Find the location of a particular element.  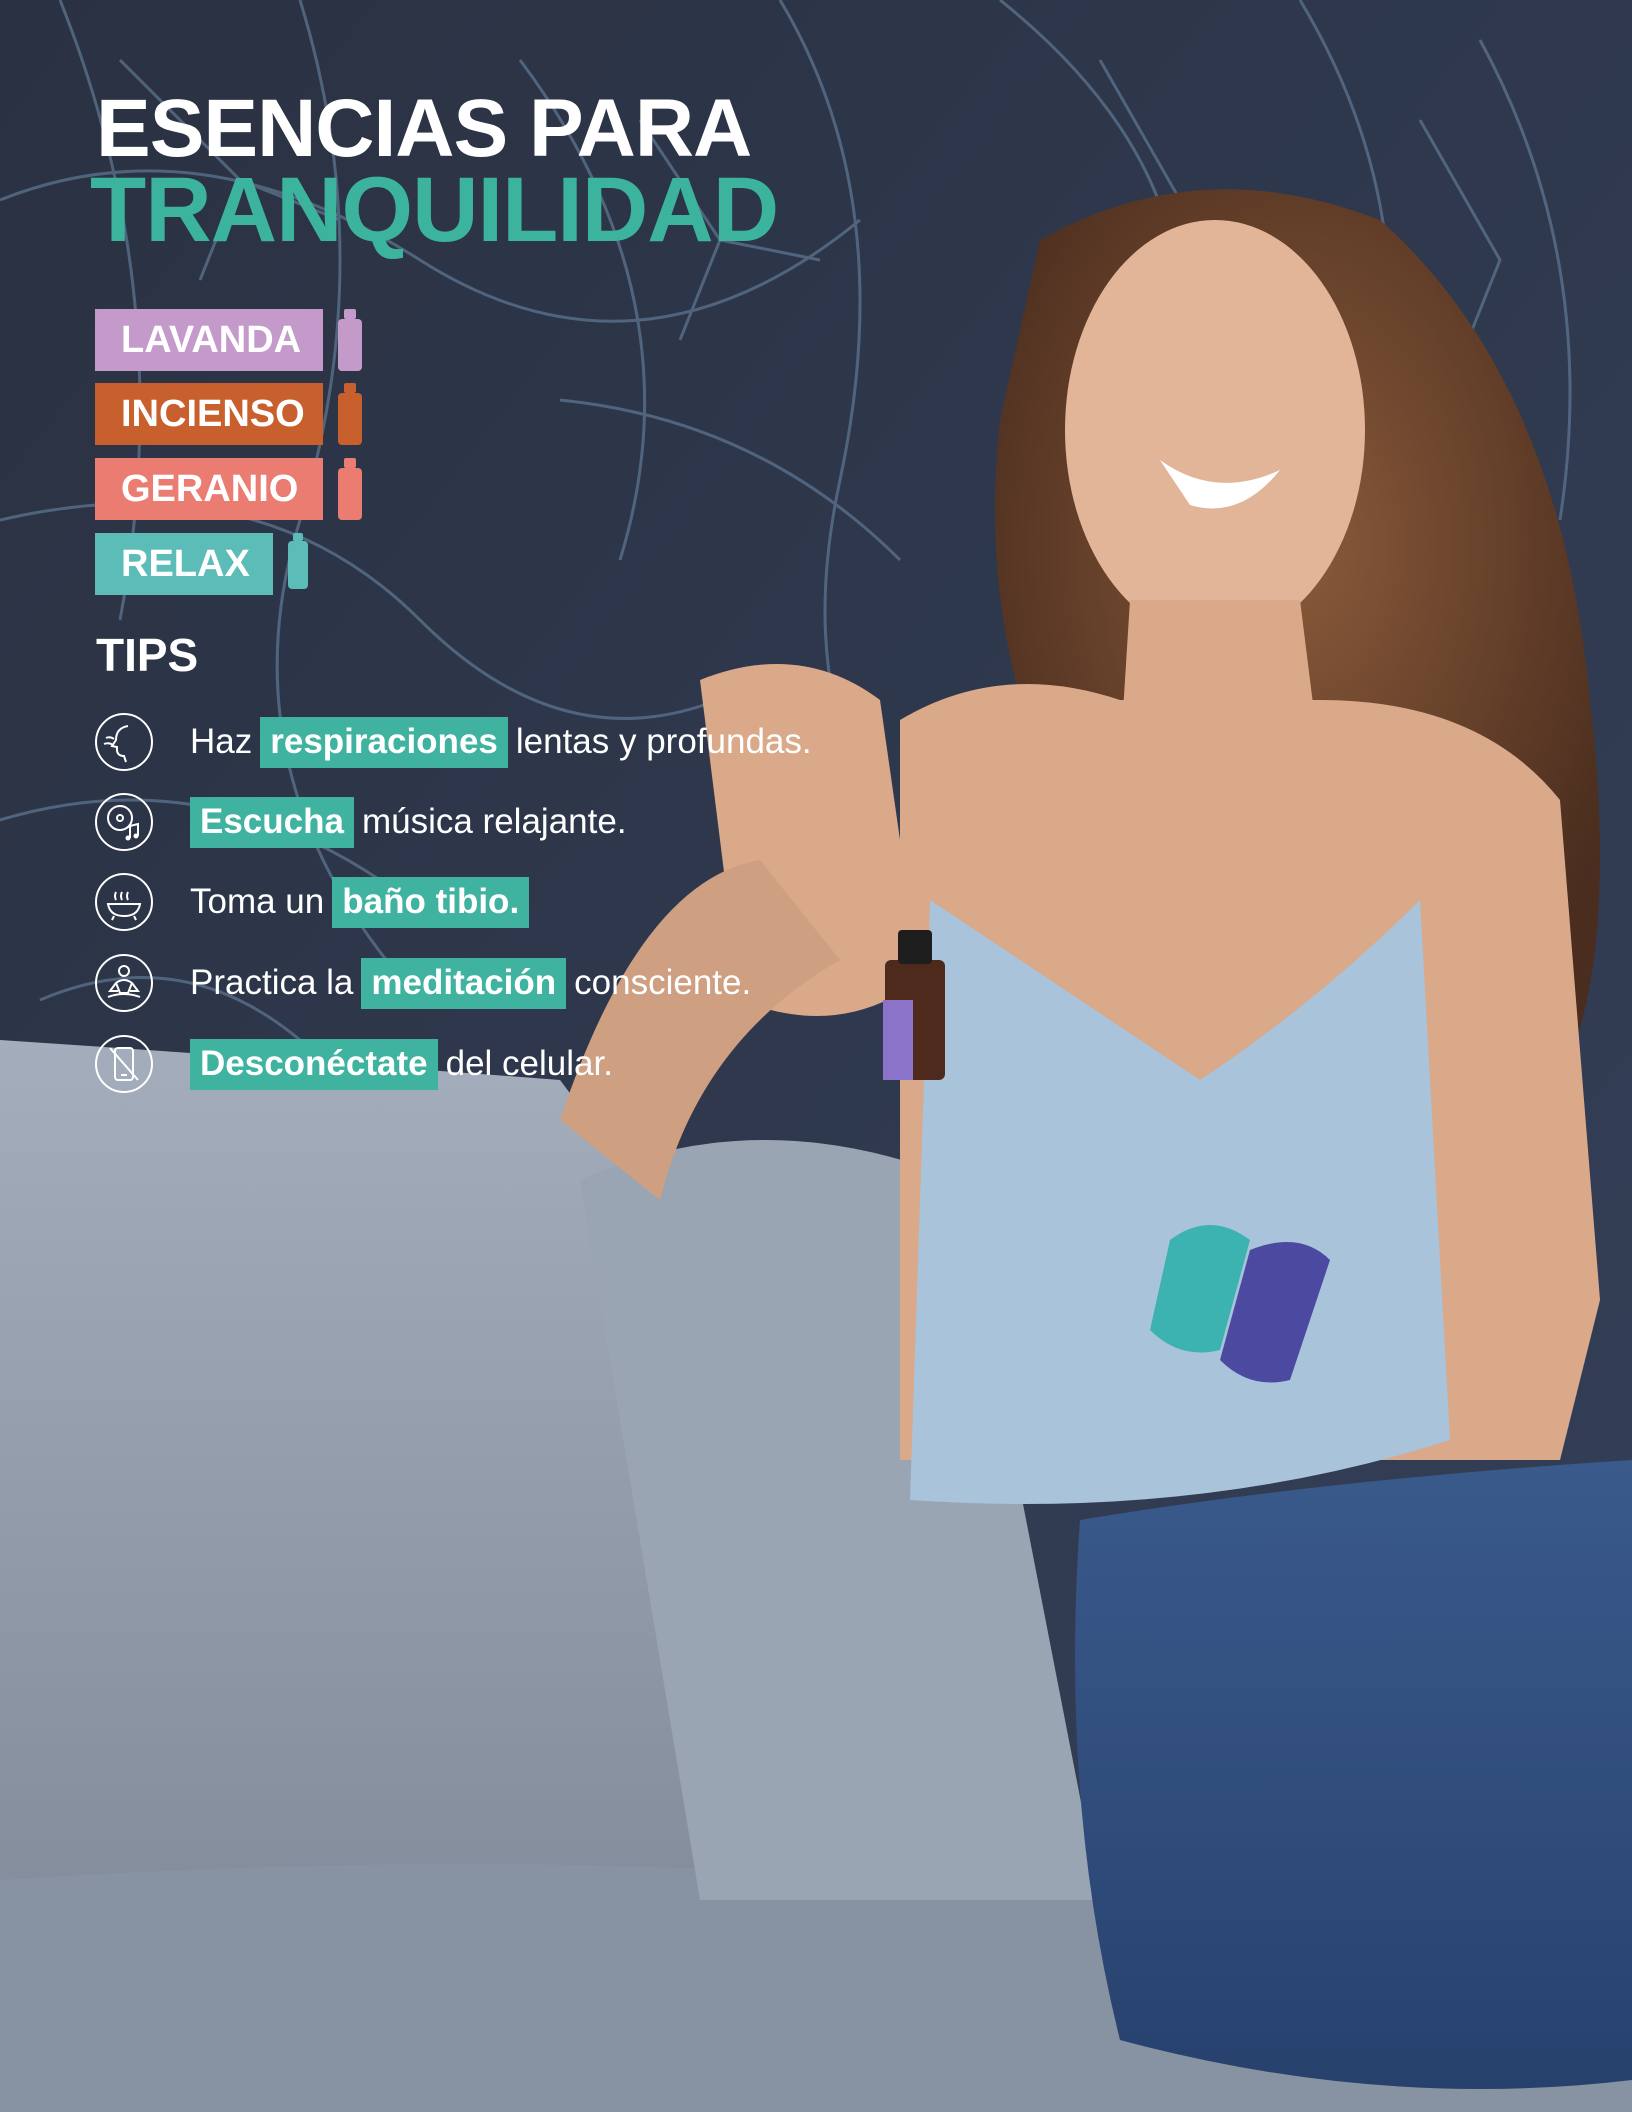

tip-highlight: baño tibio. is located at coordinates (431, 902).